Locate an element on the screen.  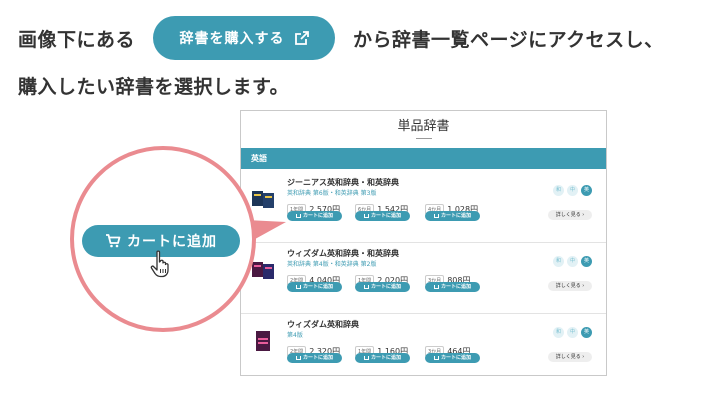
instruction-line-1: 画像下にある 辞書を購入する から辞書一覧ページにアクセスし、 is located at coordinates (341, 38).